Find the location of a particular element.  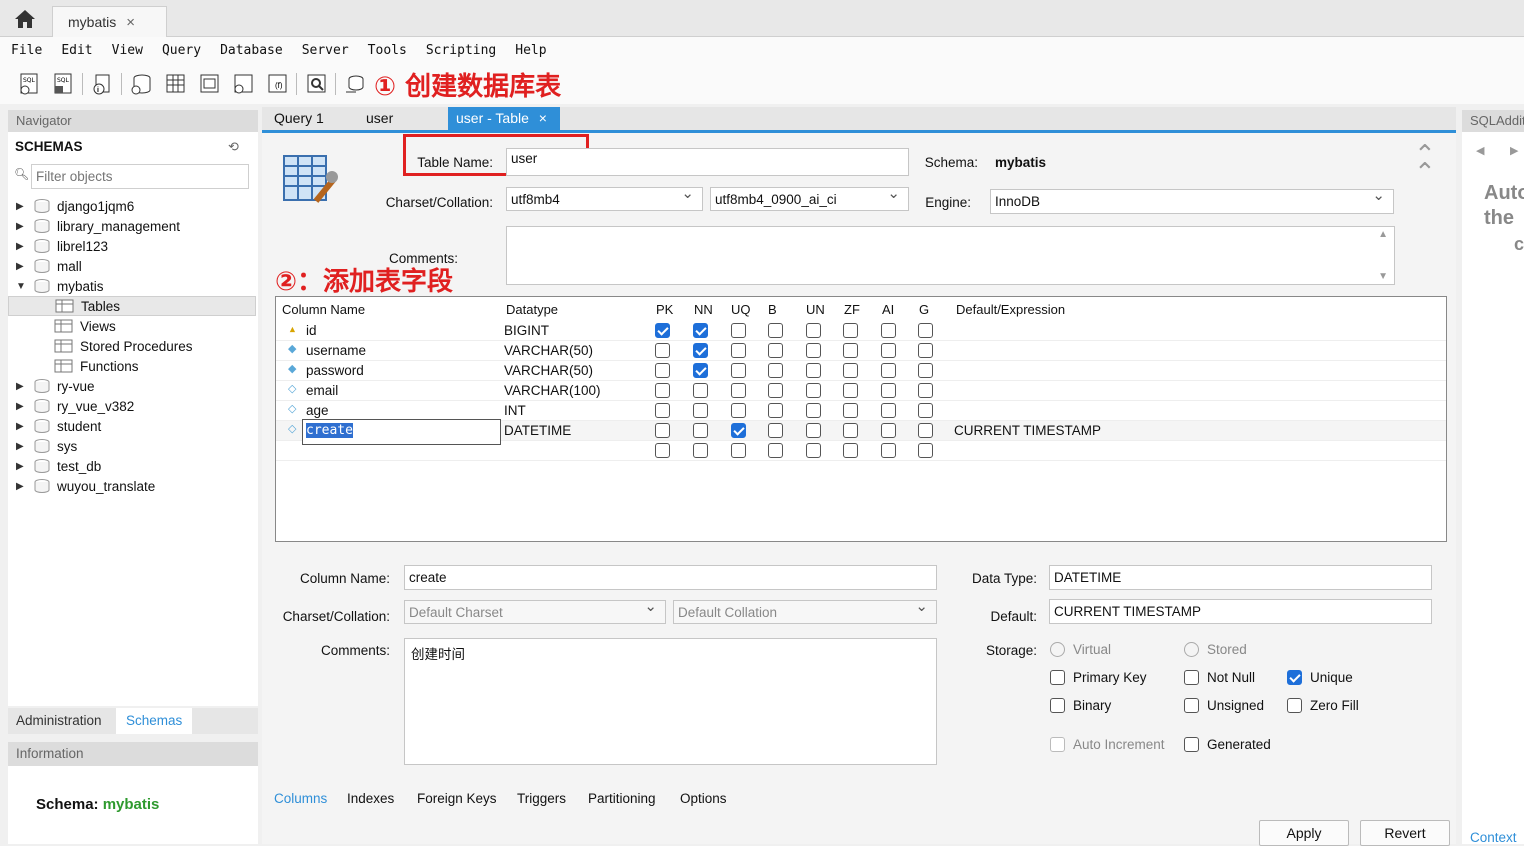

filter-input is located at coordinates (140, 176).